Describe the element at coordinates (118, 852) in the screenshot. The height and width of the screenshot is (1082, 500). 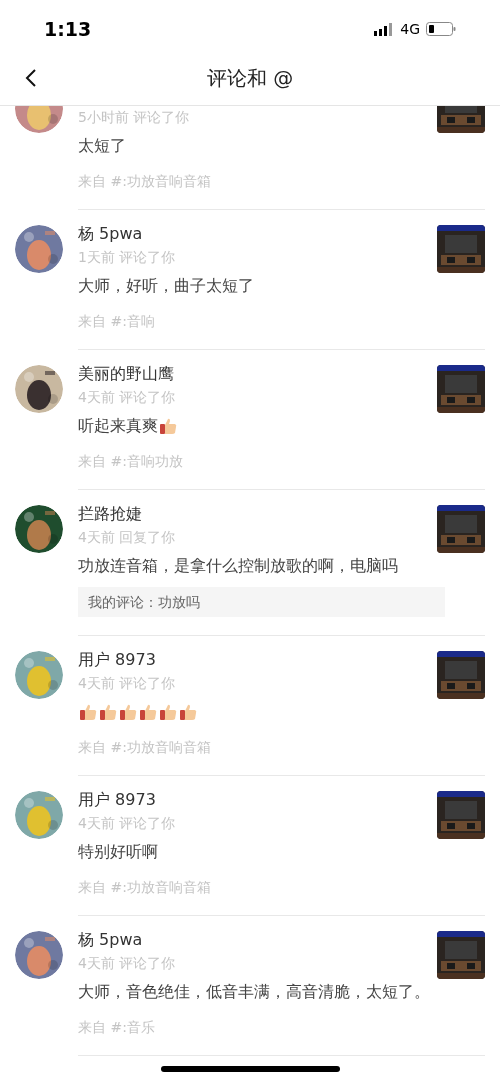
I see `comment-text: 特别好听啊` at that location.